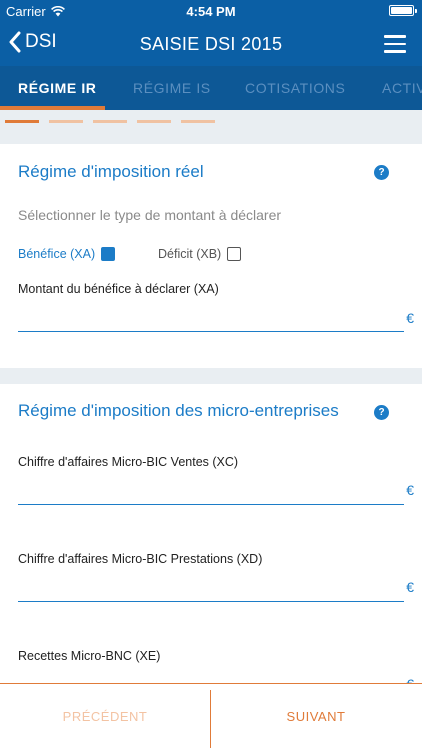  I want to click on input-micro-bic-prestations, so click(211, 588).